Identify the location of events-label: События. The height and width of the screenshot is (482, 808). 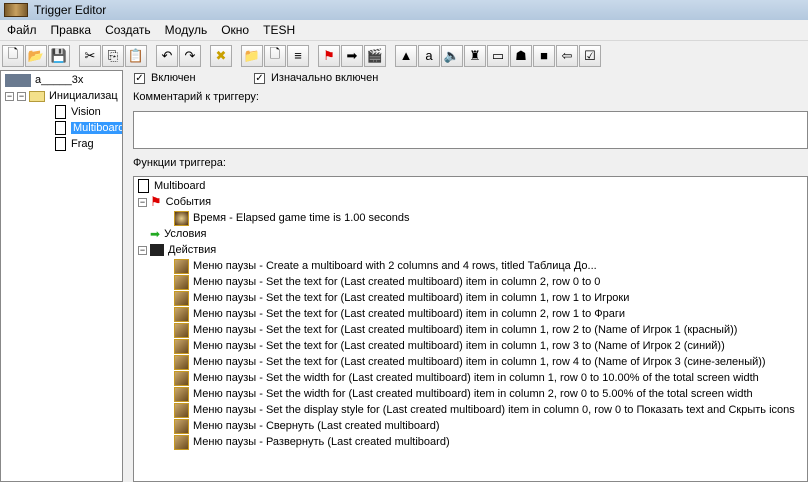
(188, 202).